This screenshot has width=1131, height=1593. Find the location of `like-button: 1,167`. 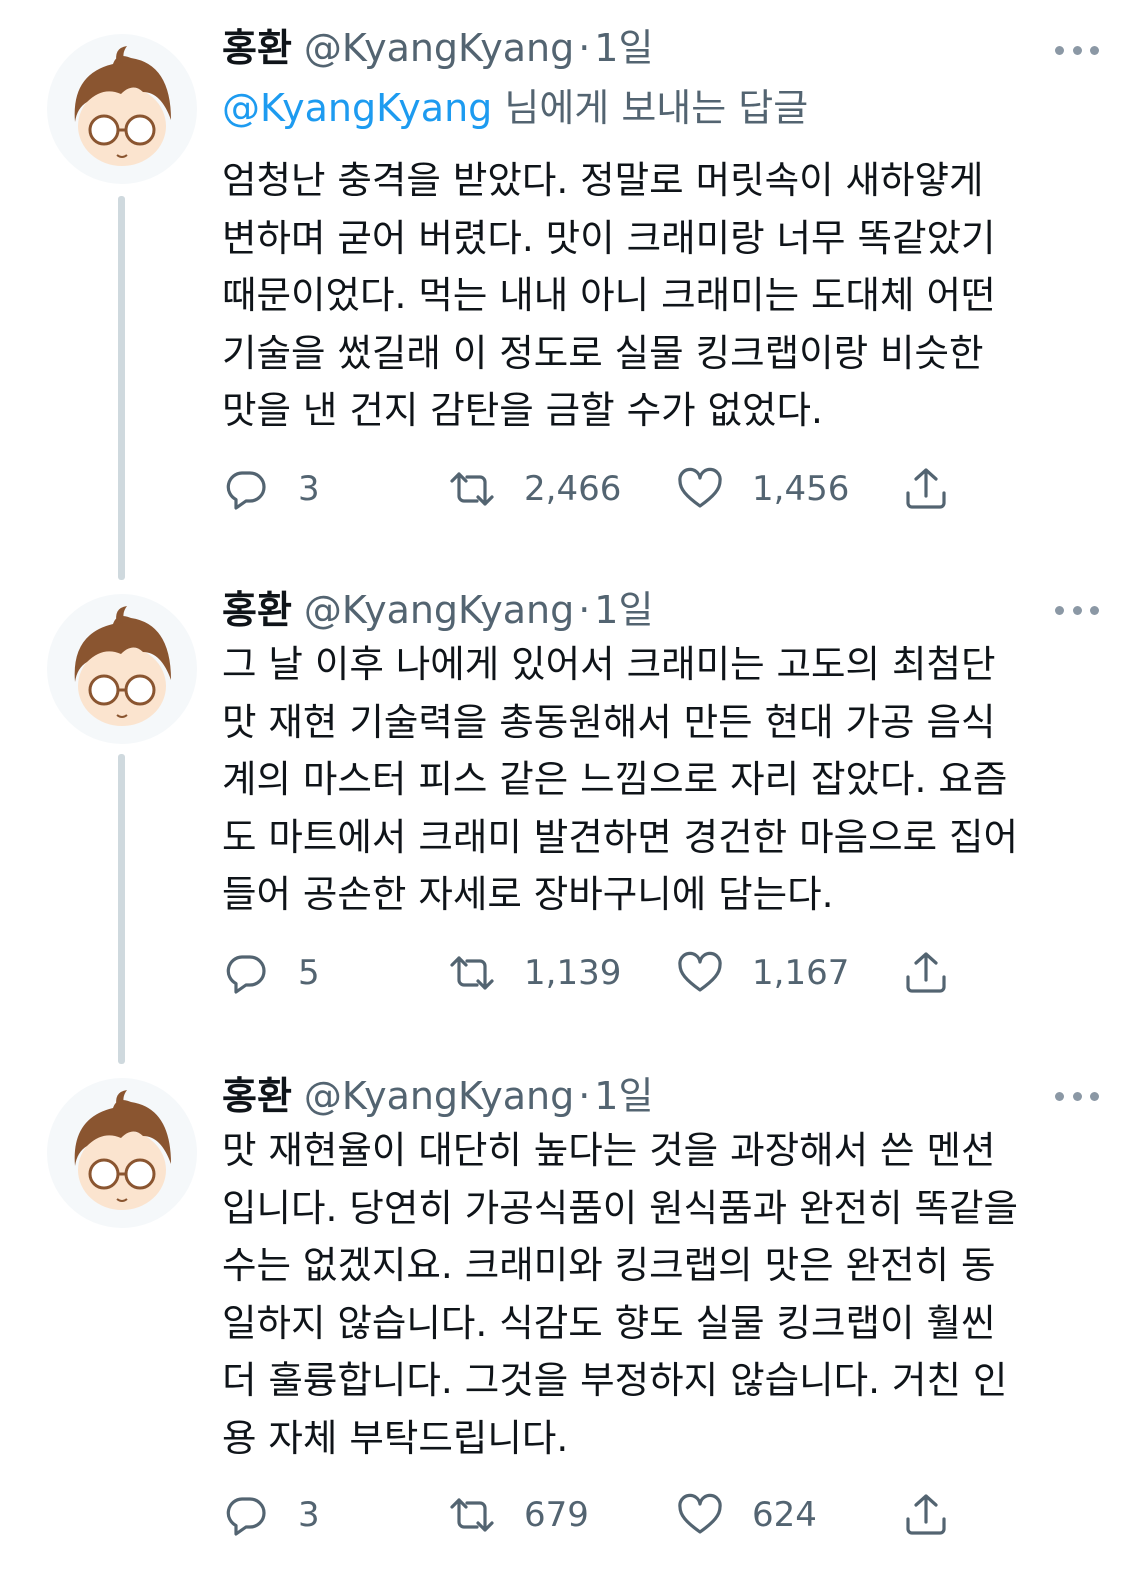

like-button: 1,167 is located at coordinates (762, 973).